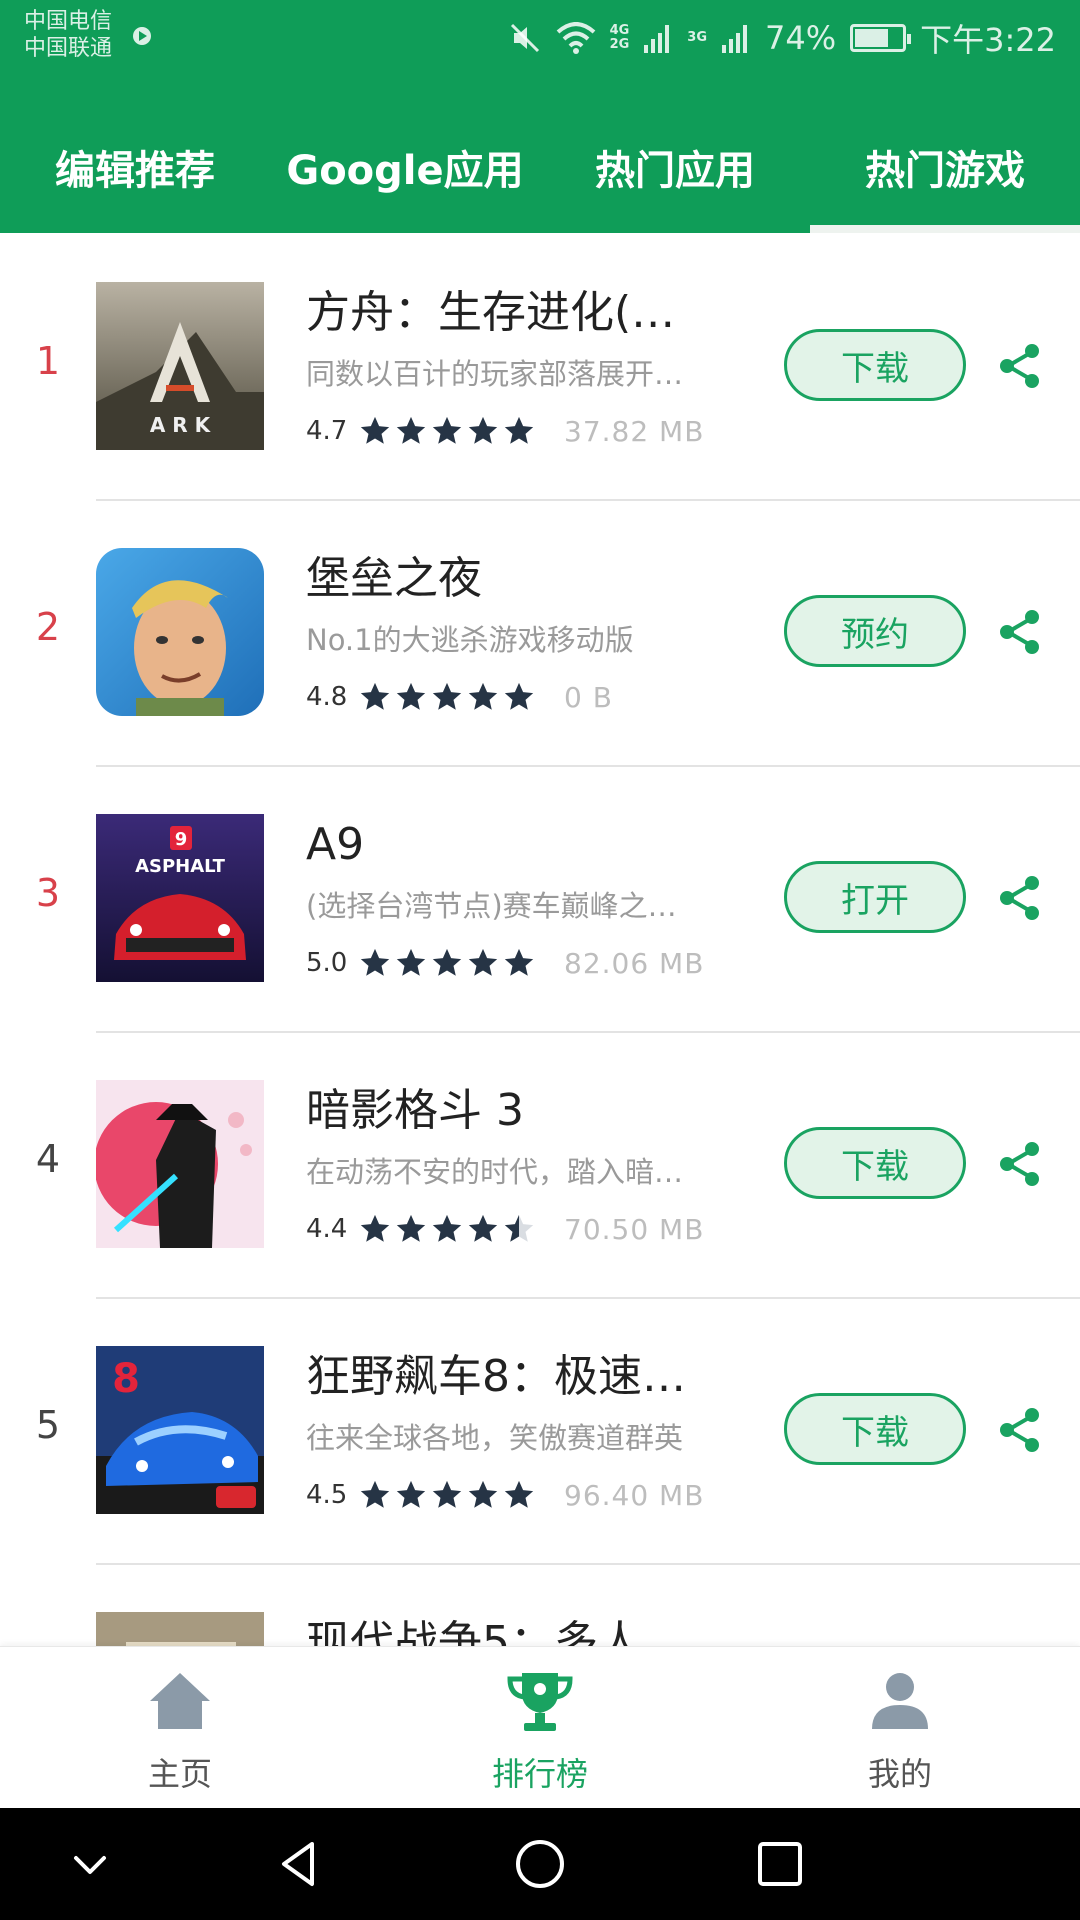 Image resolution: width=1080 pixels, height=1920 pixels. I want to click on tab-label: 热门应用, so click(675, 171).